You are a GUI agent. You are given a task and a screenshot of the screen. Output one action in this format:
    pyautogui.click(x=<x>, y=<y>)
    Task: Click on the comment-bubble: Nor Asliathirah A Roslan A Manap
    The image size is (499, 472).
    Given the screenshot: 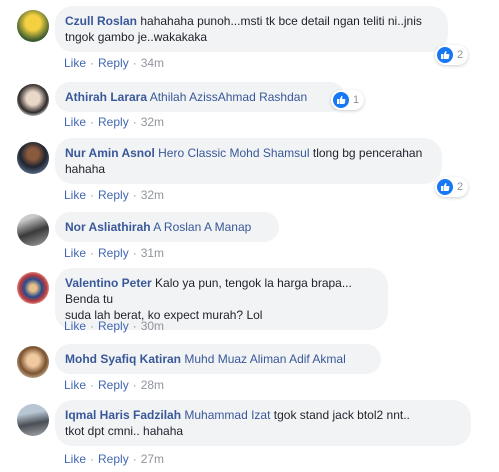 What is the action you would take?
    pyautogui.click(x=167, y=227)
    